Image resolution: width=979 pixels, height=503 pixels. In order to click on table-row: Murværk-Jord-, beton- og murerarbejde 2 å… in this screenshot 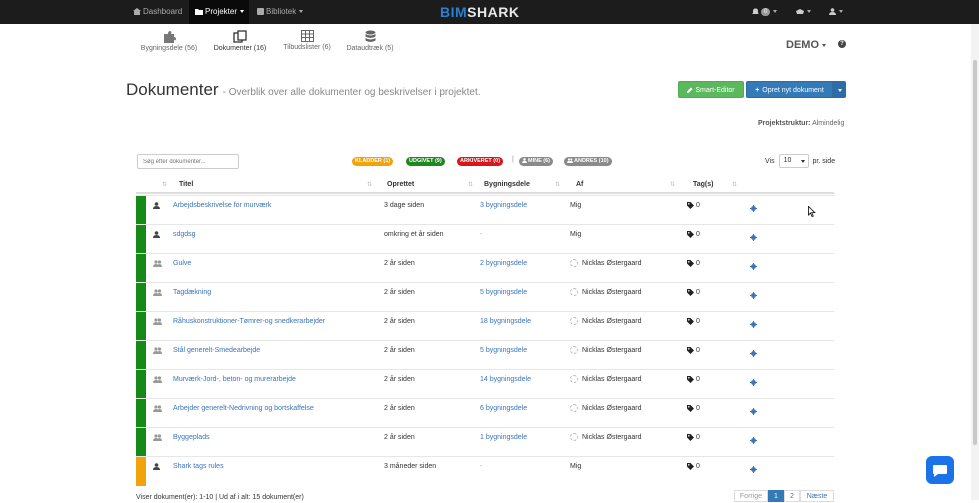, I will do `click(485, 384)`.